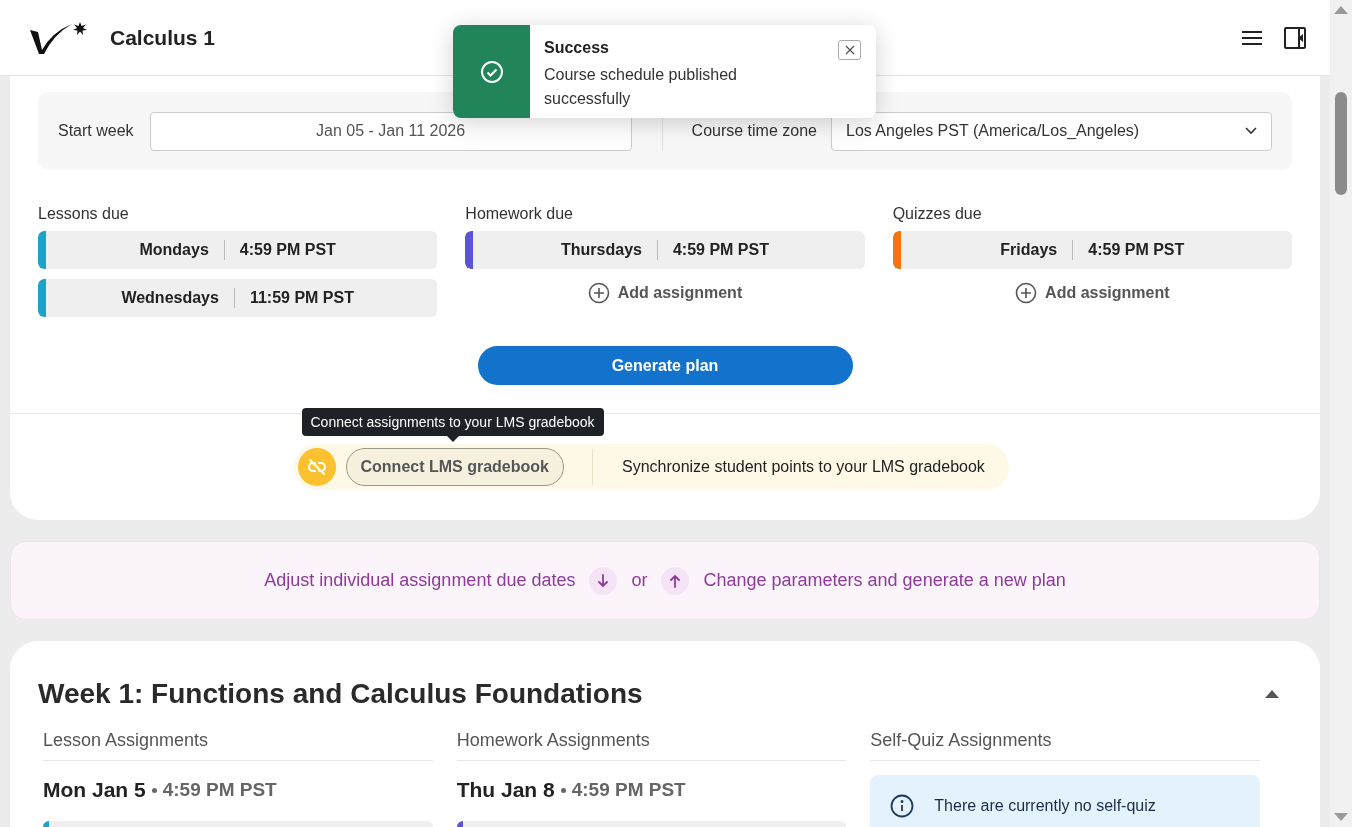 This screenshot has height=827, width=1352. Describe the element at coordinates (174, 250) in the screenshot. I see `due-day: Mondays` at that location.